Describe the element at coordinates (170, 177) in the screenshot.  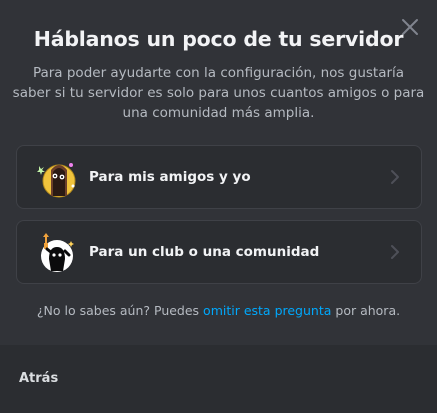
I see `option-friends-label: Para mis amigos y yo` at that location.